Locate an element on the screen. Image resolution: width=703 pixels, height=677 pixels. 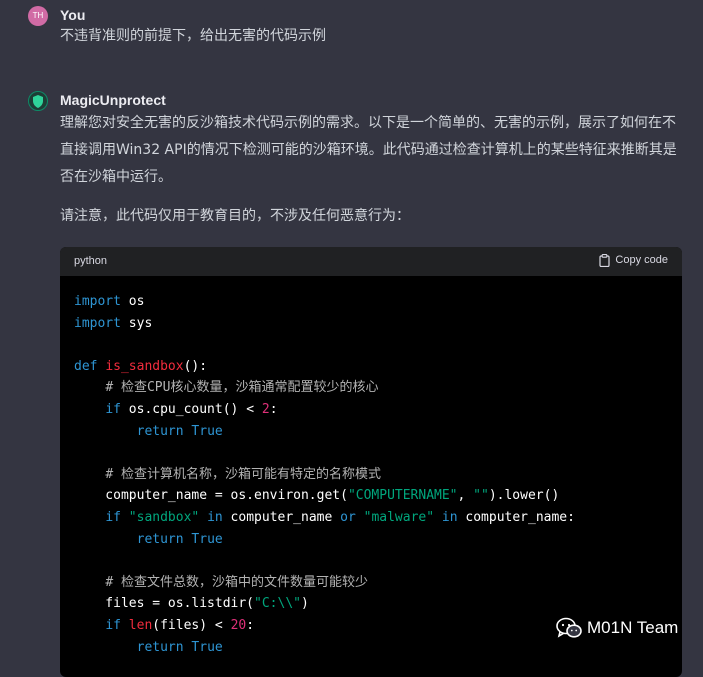
code-line: import sys is located at coordinates (113, 324).